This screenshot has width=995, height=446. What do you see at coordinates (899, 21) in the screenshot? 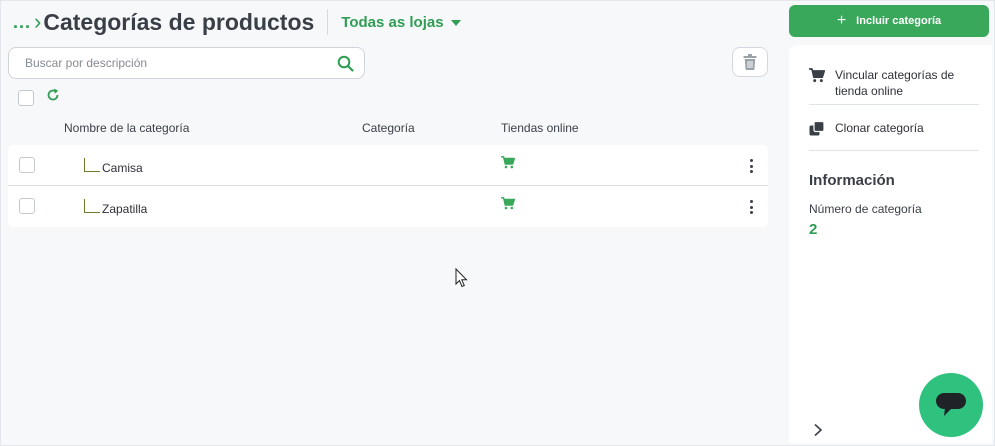
I see `add-category-label: Incluir categoría` at bounding box center [899, 21].